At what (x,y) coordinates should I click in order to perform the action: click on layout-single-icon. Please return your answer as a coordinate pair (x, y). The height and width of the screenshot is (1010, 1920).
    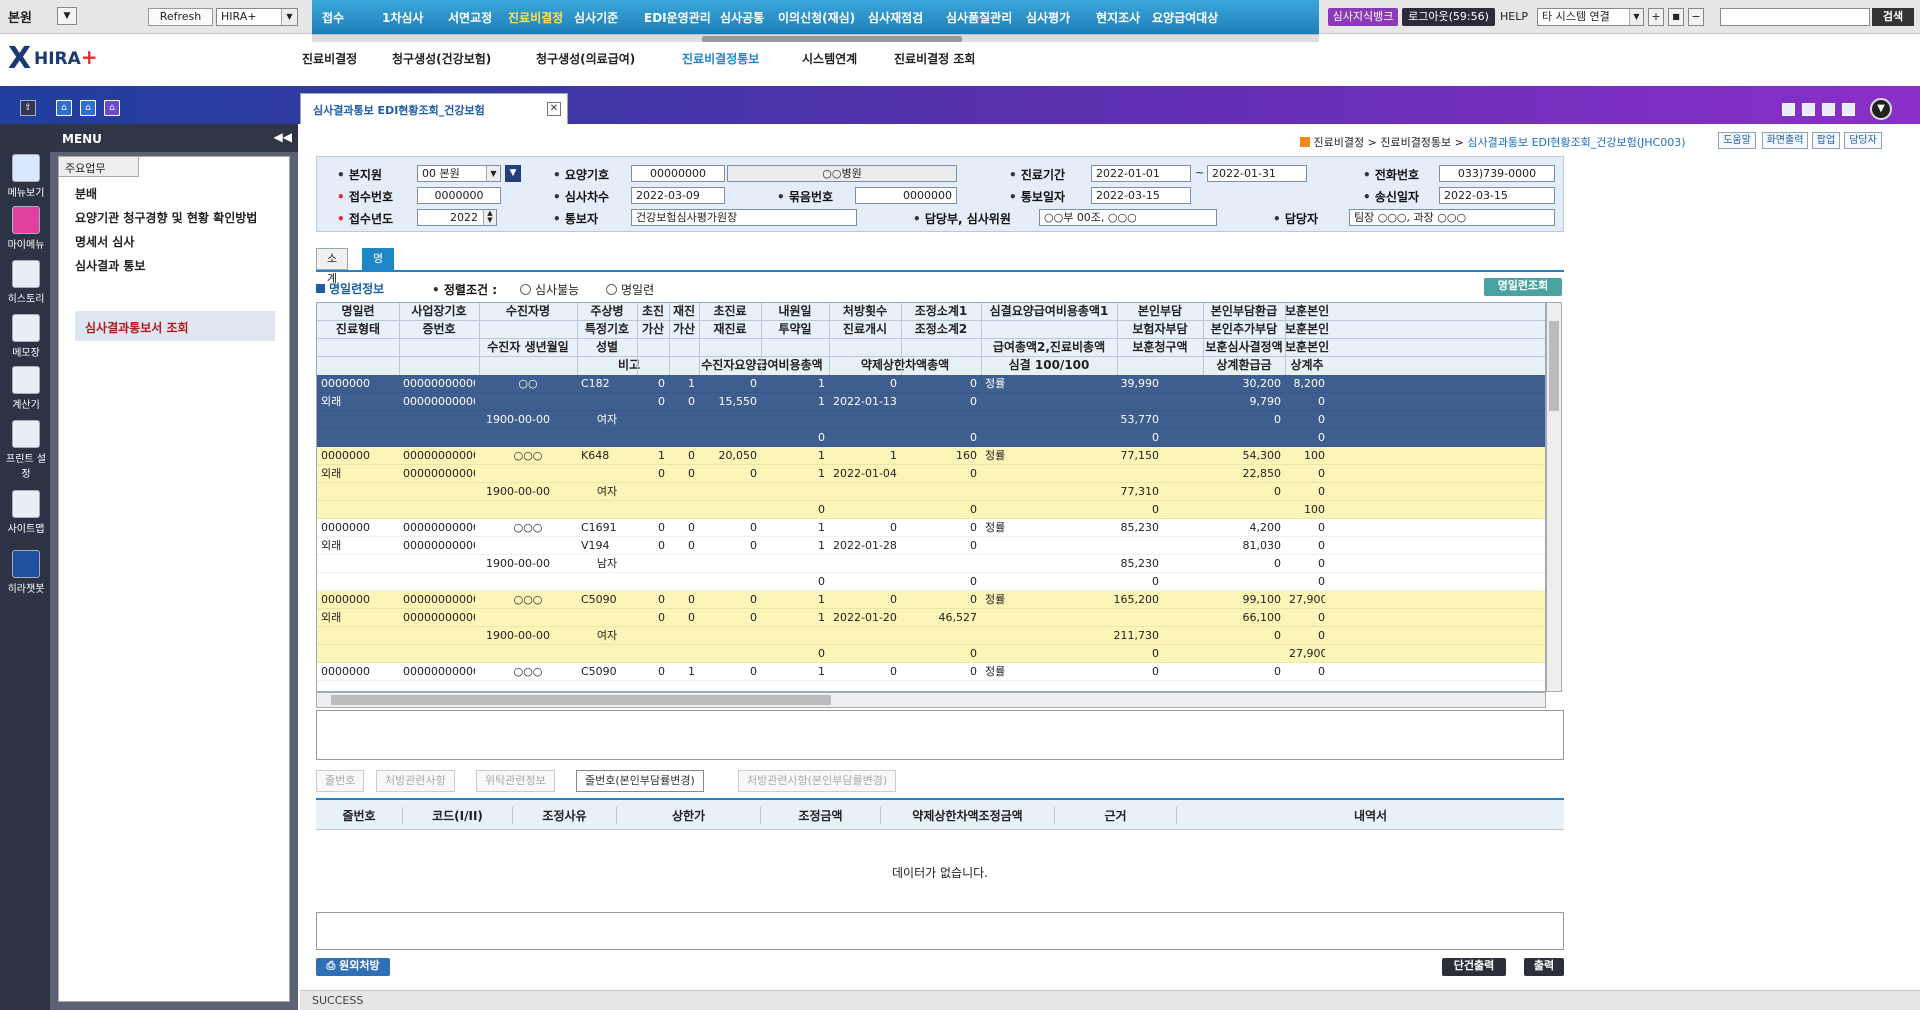
    Looking at the image, I should click on (1788, 109).